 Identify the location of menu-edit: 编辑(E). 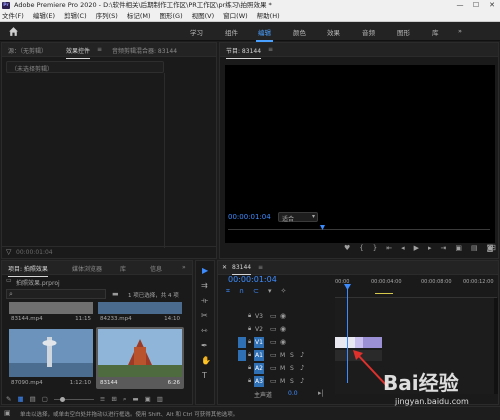
(44, 16).